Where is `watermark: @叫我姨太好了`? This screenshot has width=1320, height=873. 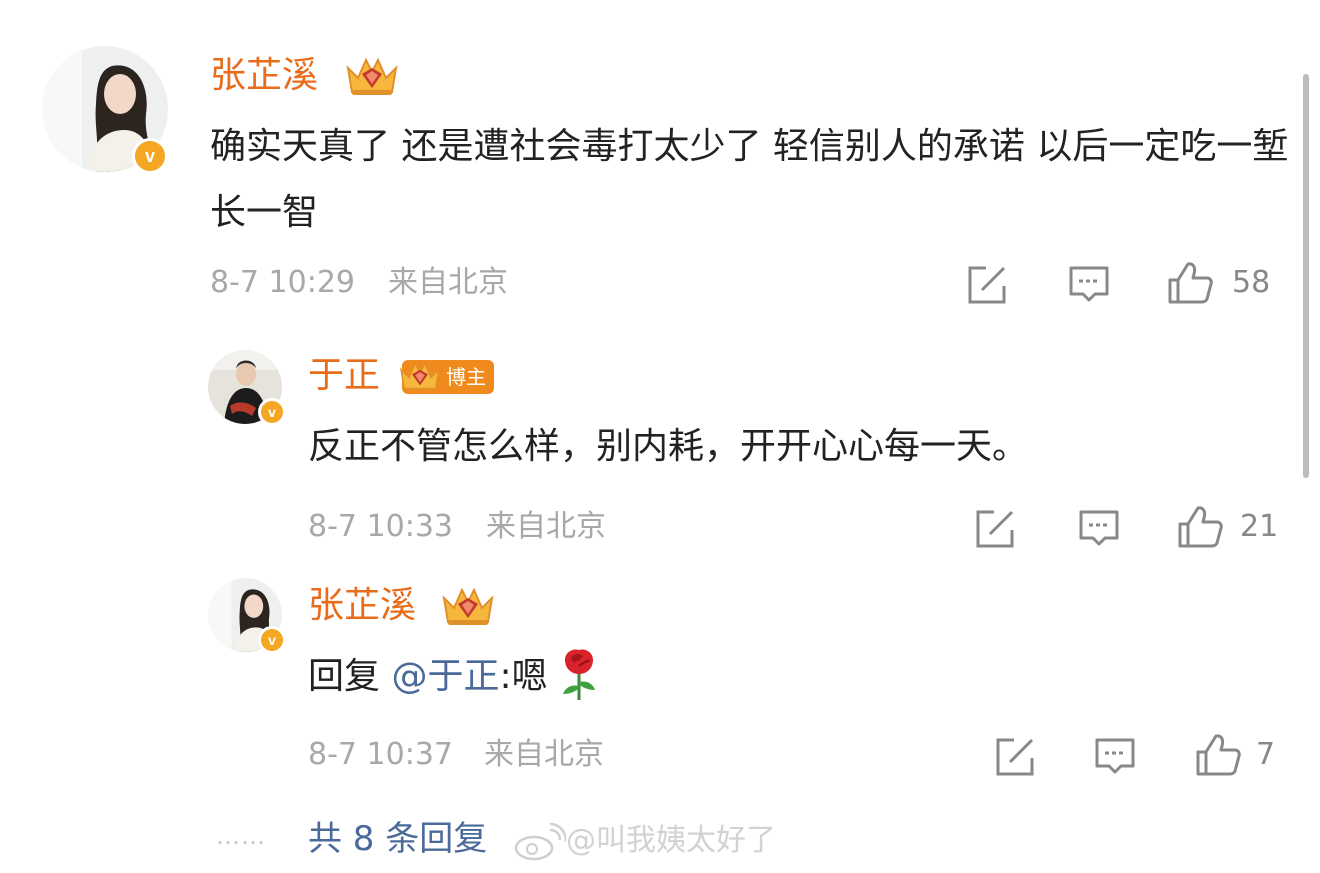 watermark: @叫我姨太好了 is located at coordinates (671, 840).